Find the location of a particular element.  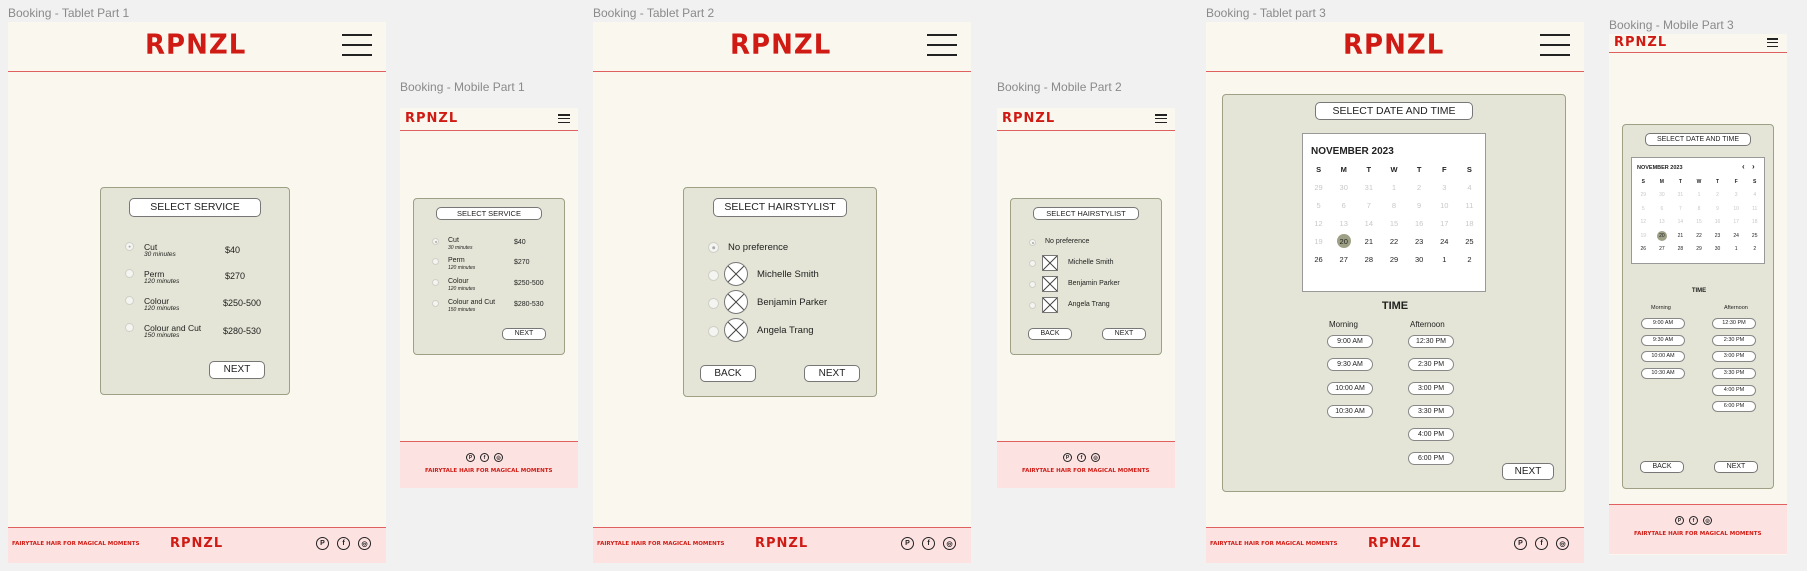

prev-month-icon: ‹ is located at coordinates (1743, 166).